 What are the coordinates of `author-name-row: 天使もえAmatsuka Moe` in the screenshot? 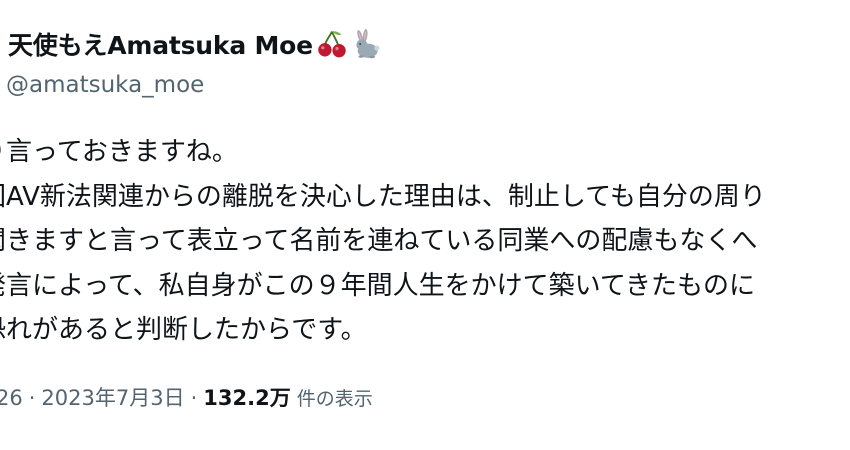 It's located at (194, 44).